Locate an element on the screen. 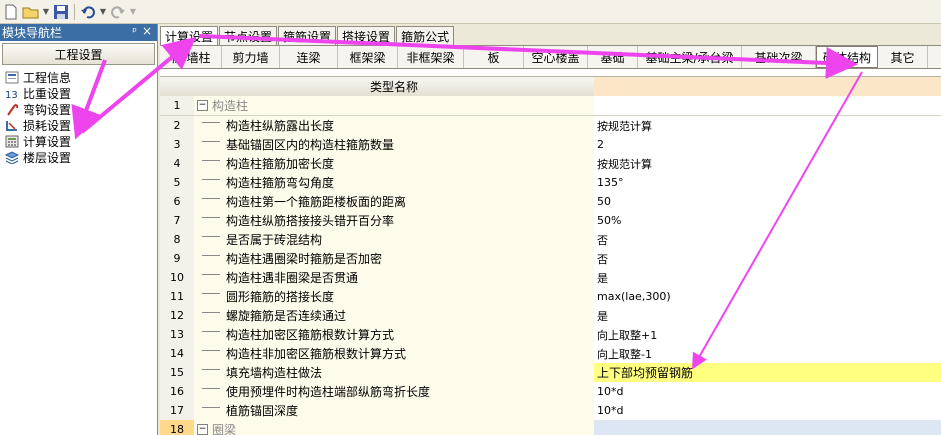 This screenshot has height=435, width=941. table-row: 8 是否属于砖混结构 否 is located at coordinates (550, 240).